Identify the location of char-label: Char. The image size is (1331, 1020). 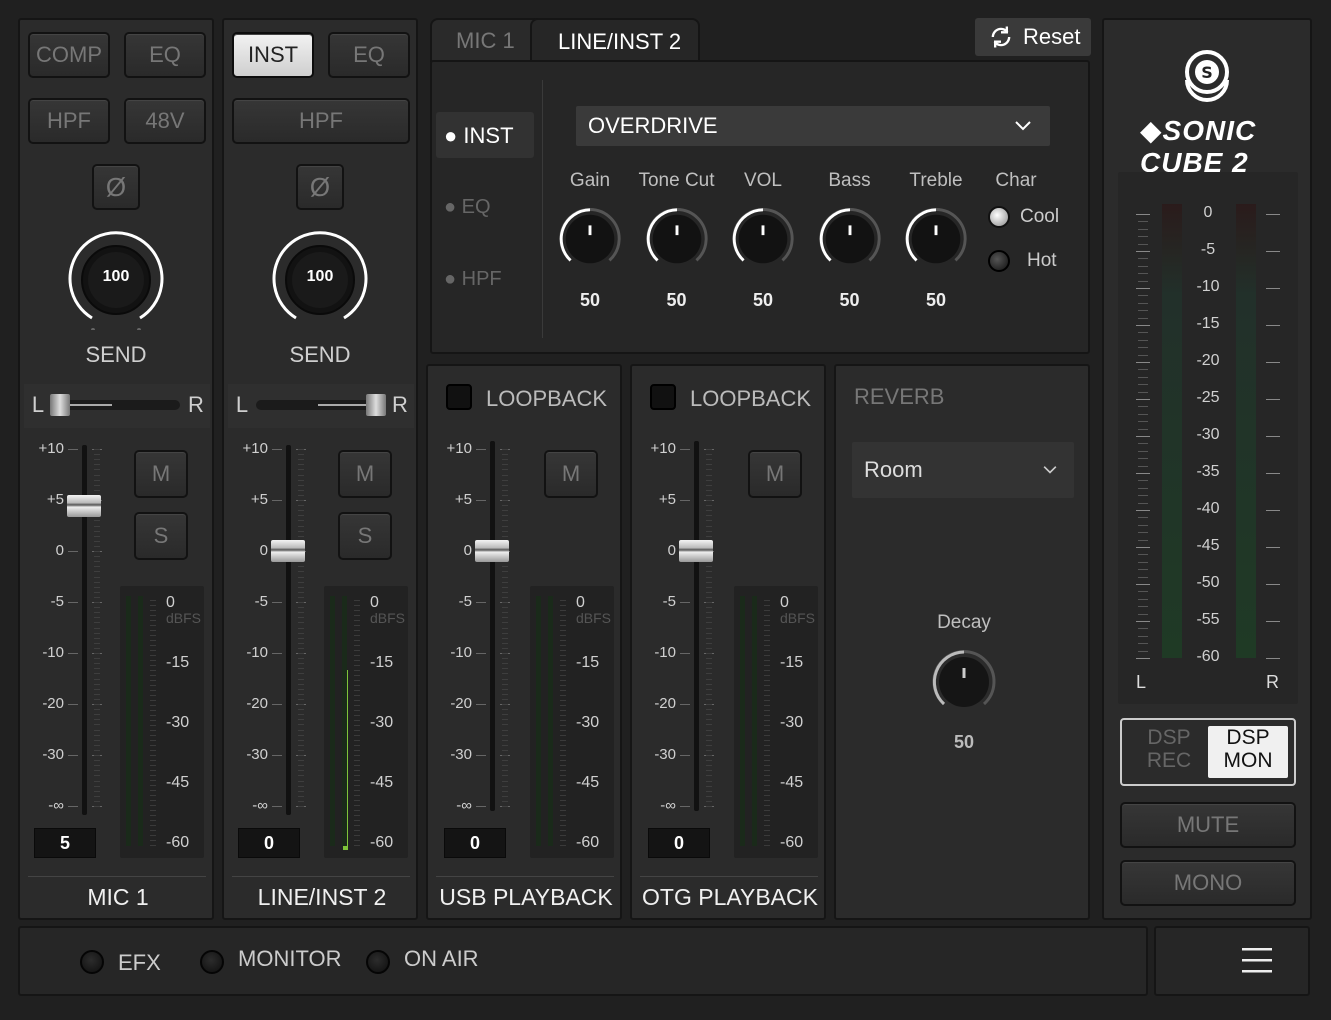
(1016, 180).